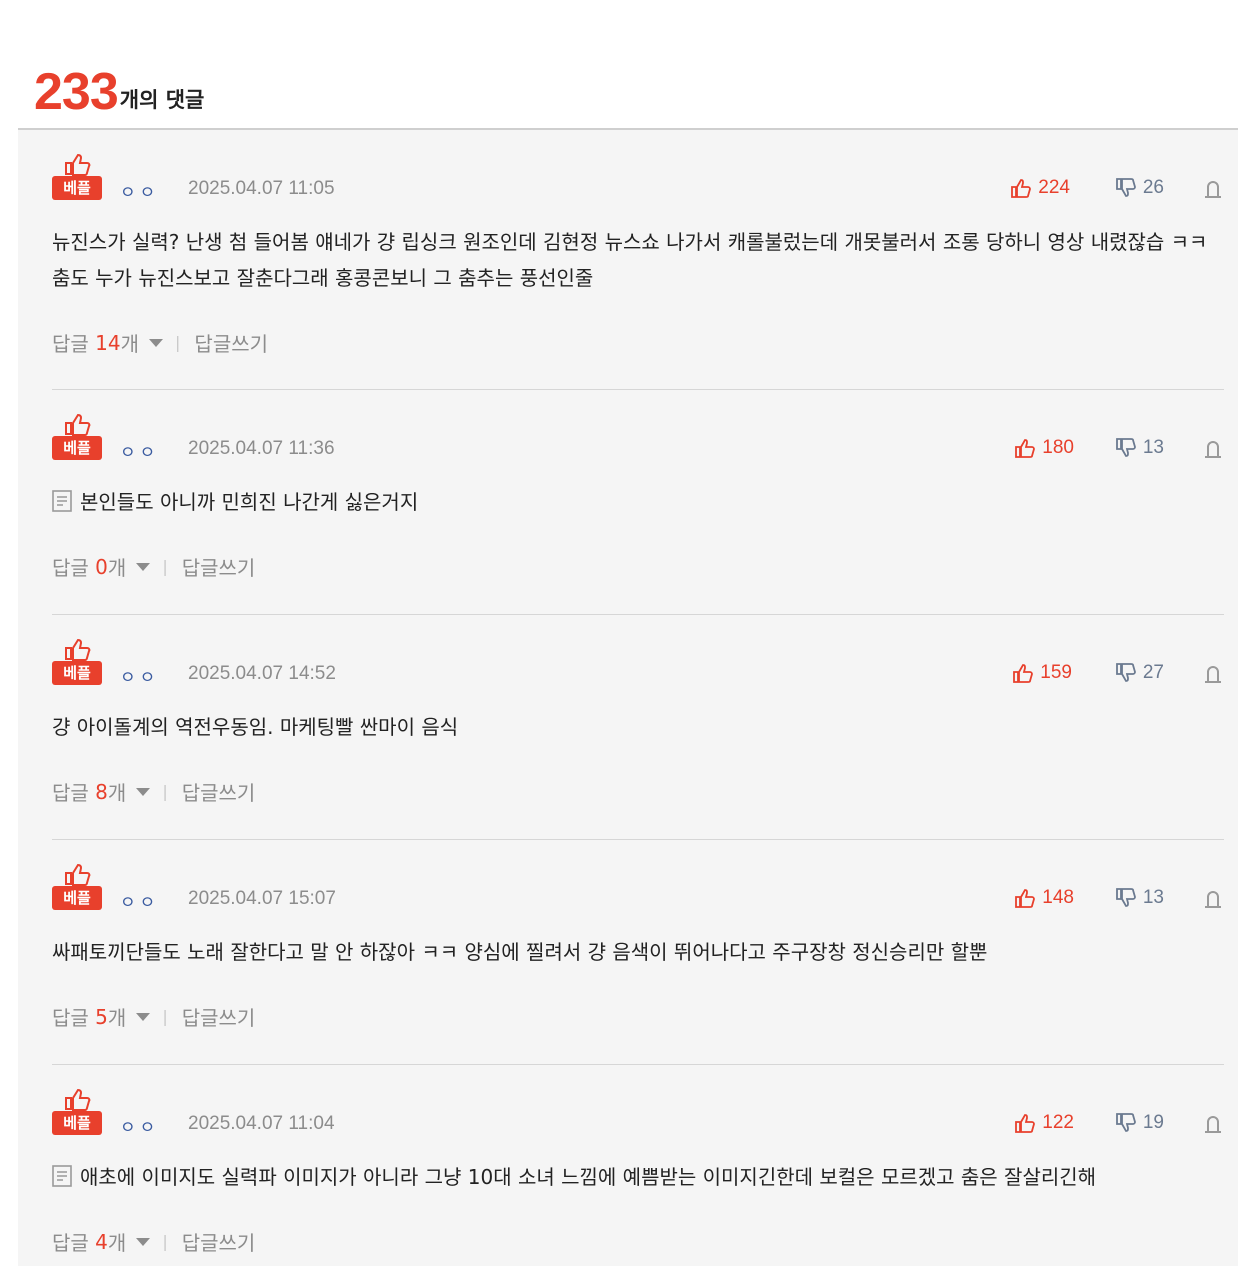  I want to click on dislike-count: 19, so click(1153, 1122).